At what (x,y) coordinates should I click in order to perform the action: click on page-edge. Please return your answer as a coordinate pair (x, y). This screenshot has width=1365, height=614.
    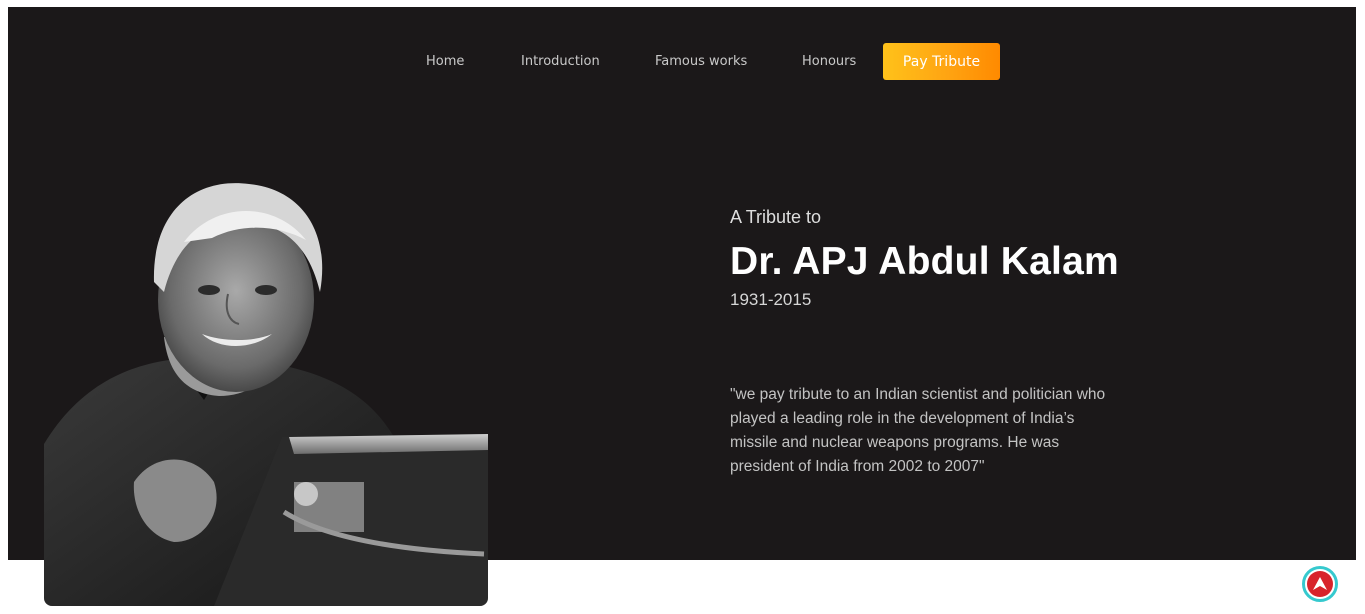
    Looking at the image, I should click on (1360, 307).